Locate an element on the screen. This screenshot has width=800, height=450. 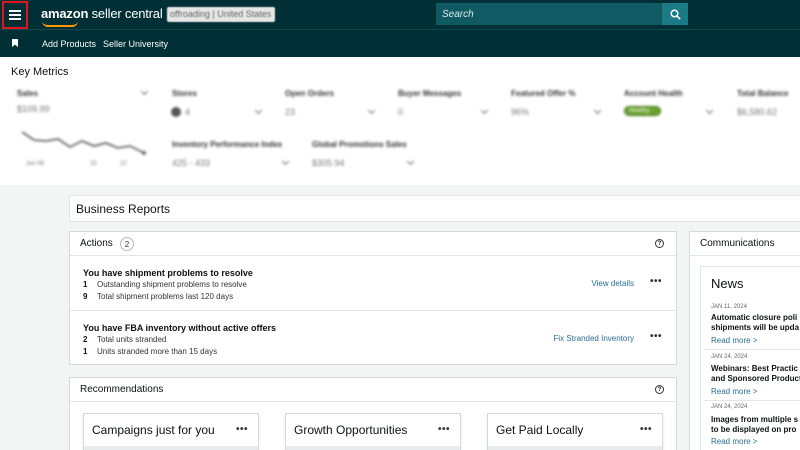
store-selector: offroading | United States is located at coordinates (221, 14).